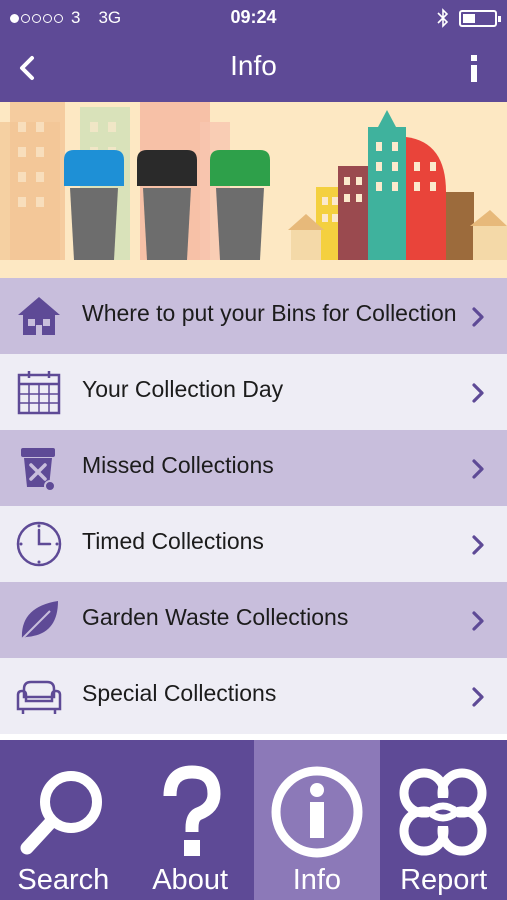  What do you see at coordinates (443, 18) in the screenshot?
I see `bluetooth-icon` at bounding box center [443, 18].